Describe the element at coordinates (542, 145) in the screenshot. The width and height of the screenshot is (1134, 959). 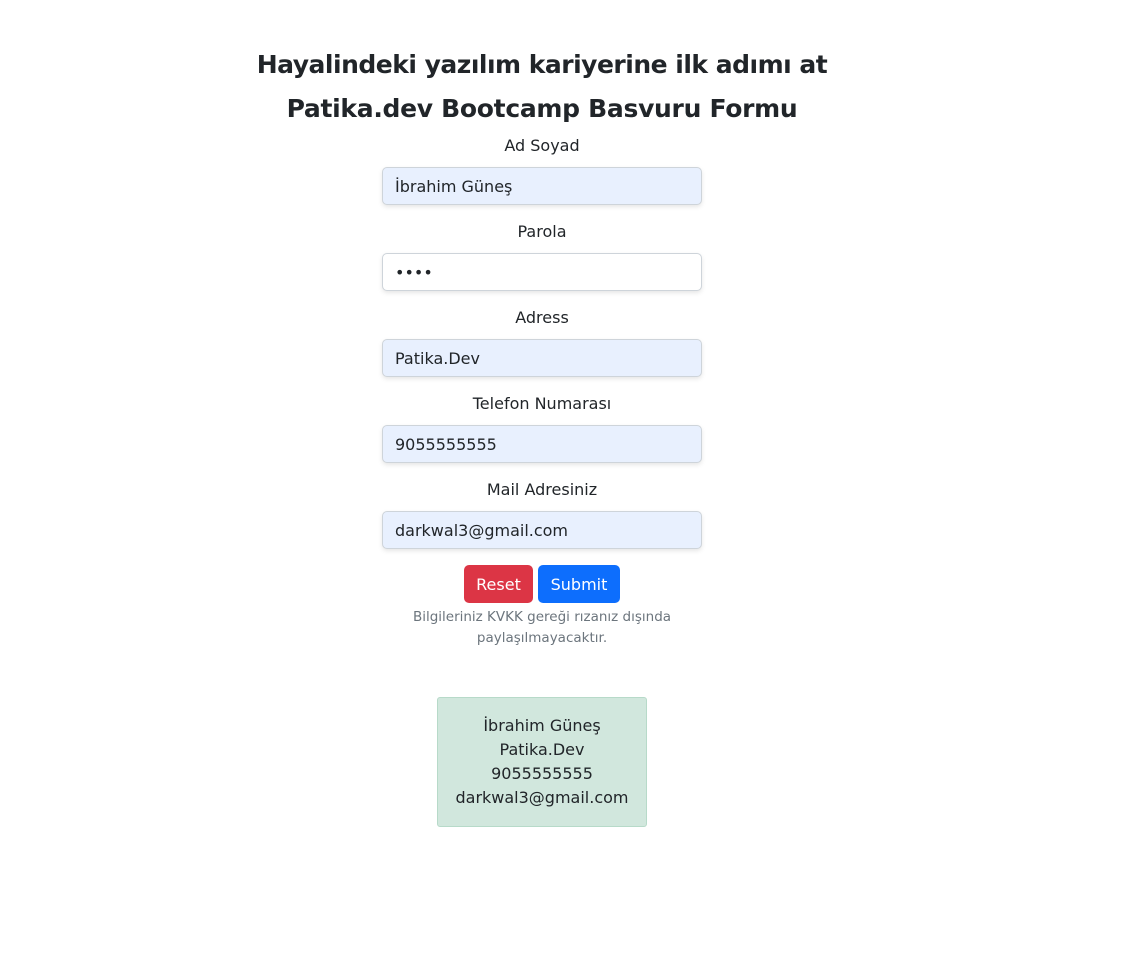
I see `name-label: Ad Soyad` at that location.